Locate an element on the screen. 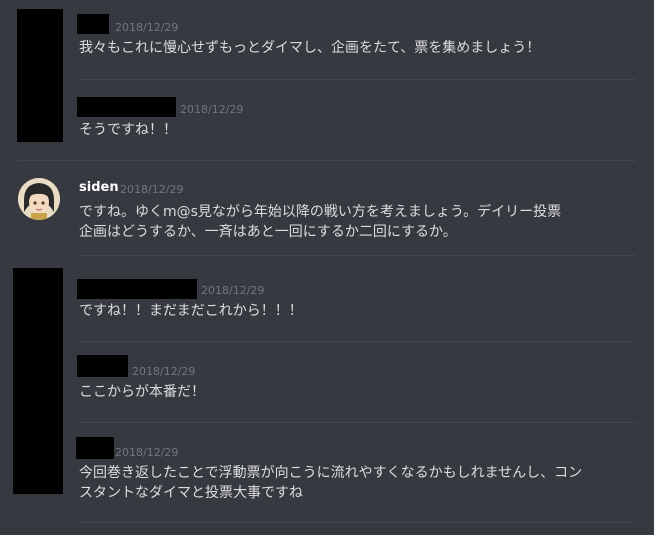 This screenshot has width=654, height=535. message-text: ですね！！まだまだこれから！！！ is located at coordinates (191, 311).